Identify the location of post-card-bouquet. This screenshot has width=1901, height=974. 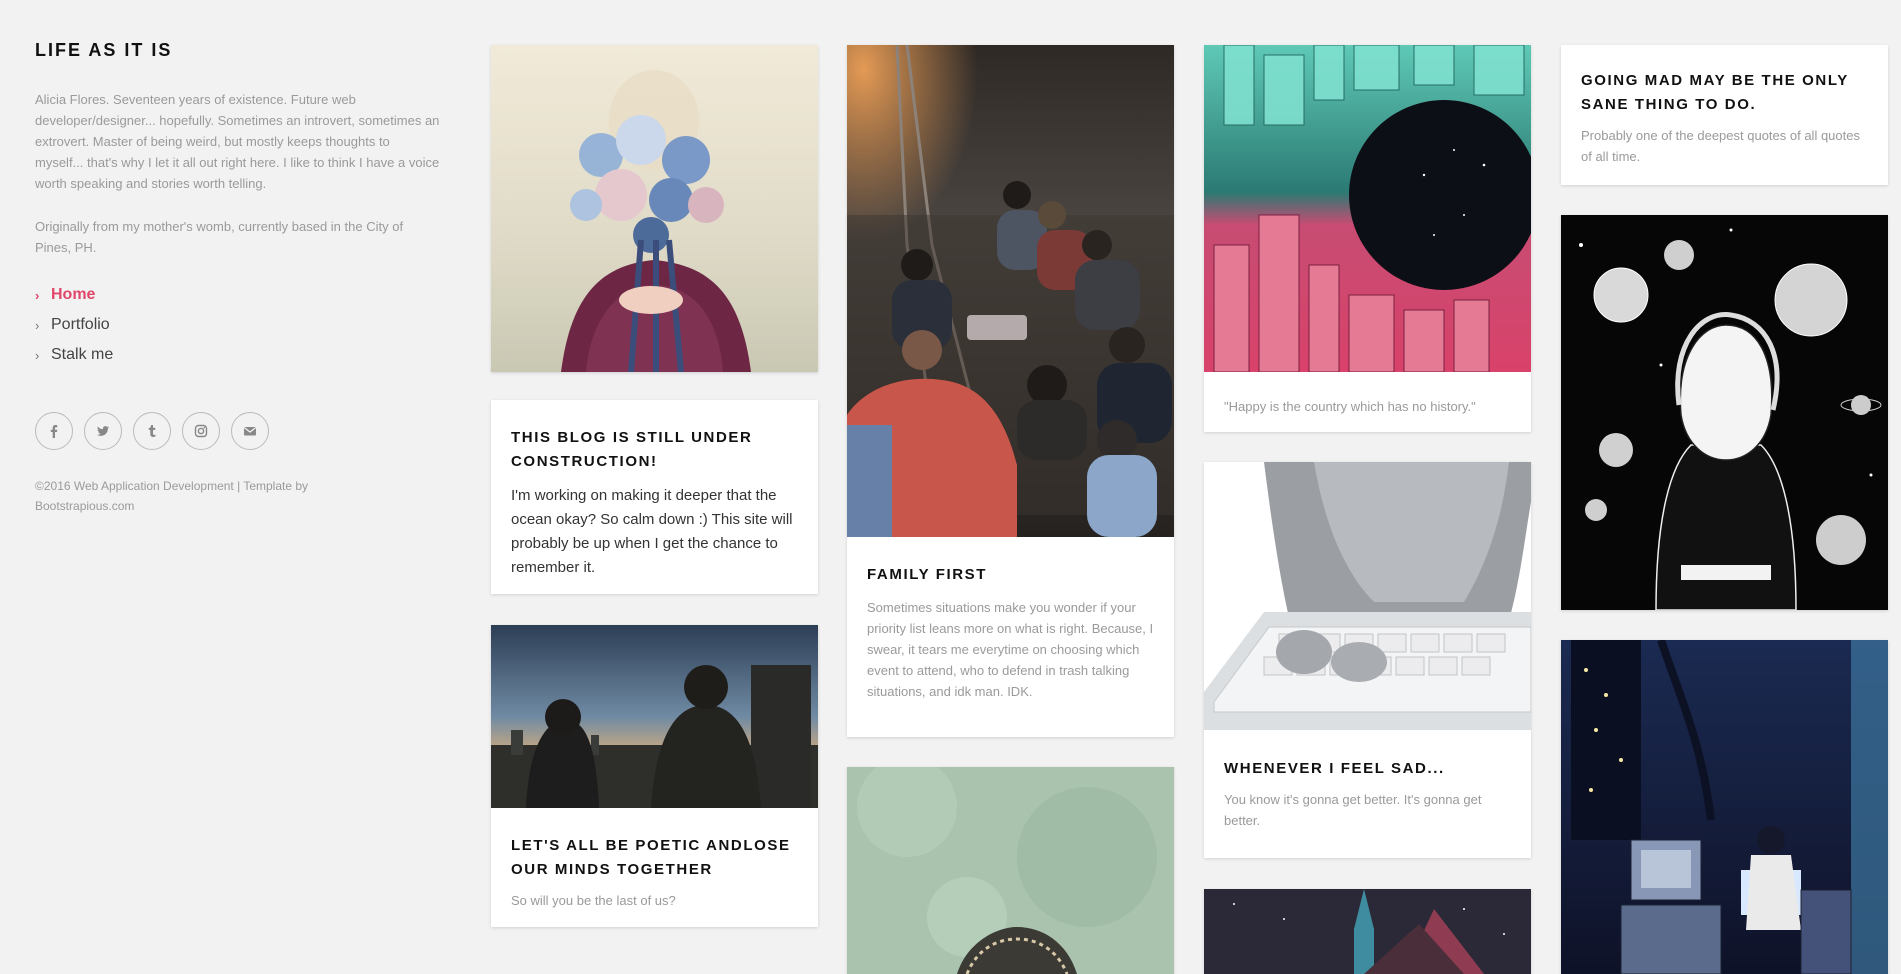
(654, 208).